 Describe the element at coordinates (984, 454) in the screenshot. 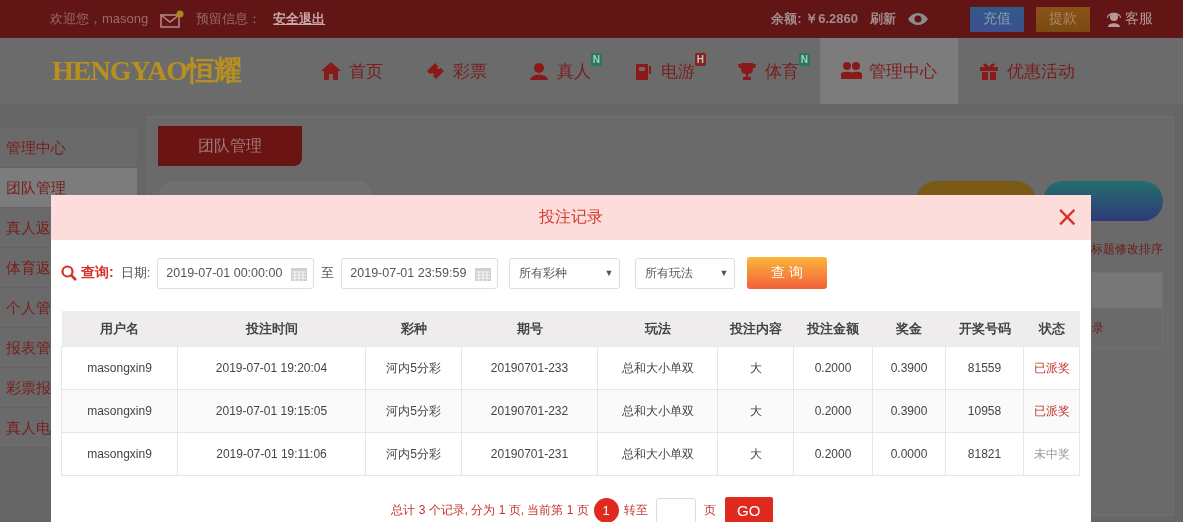

I see `table-cell: 81821` at that location.